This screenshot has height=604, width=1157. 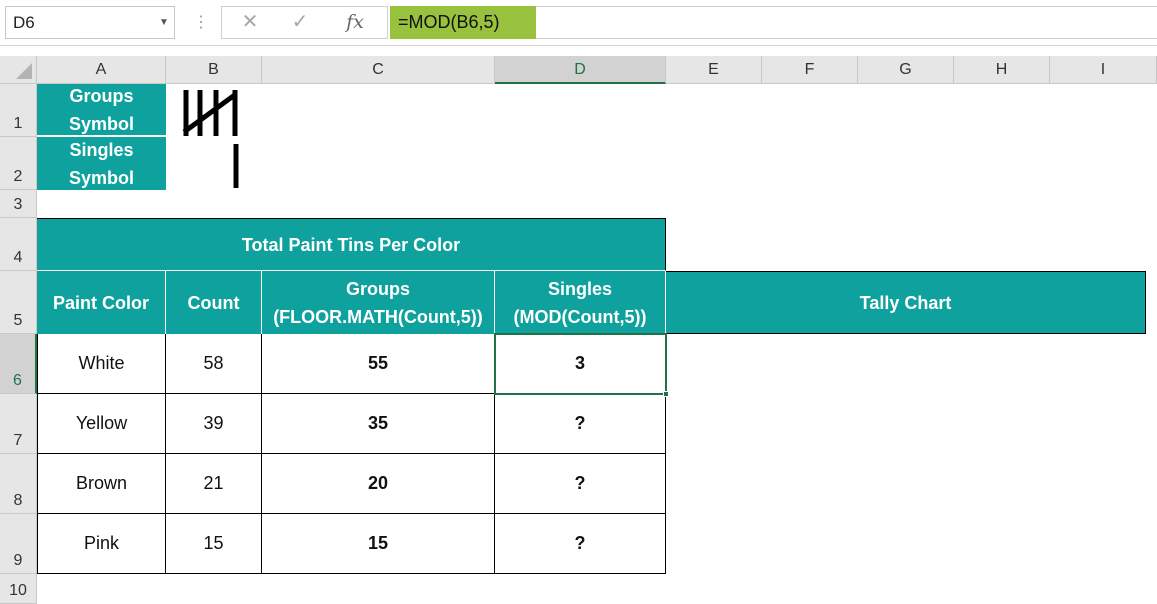 What do you see at coordinates (214, 544) in the screenshot?
I see `table-cell-count: 15` at bounding box center [214, 544].